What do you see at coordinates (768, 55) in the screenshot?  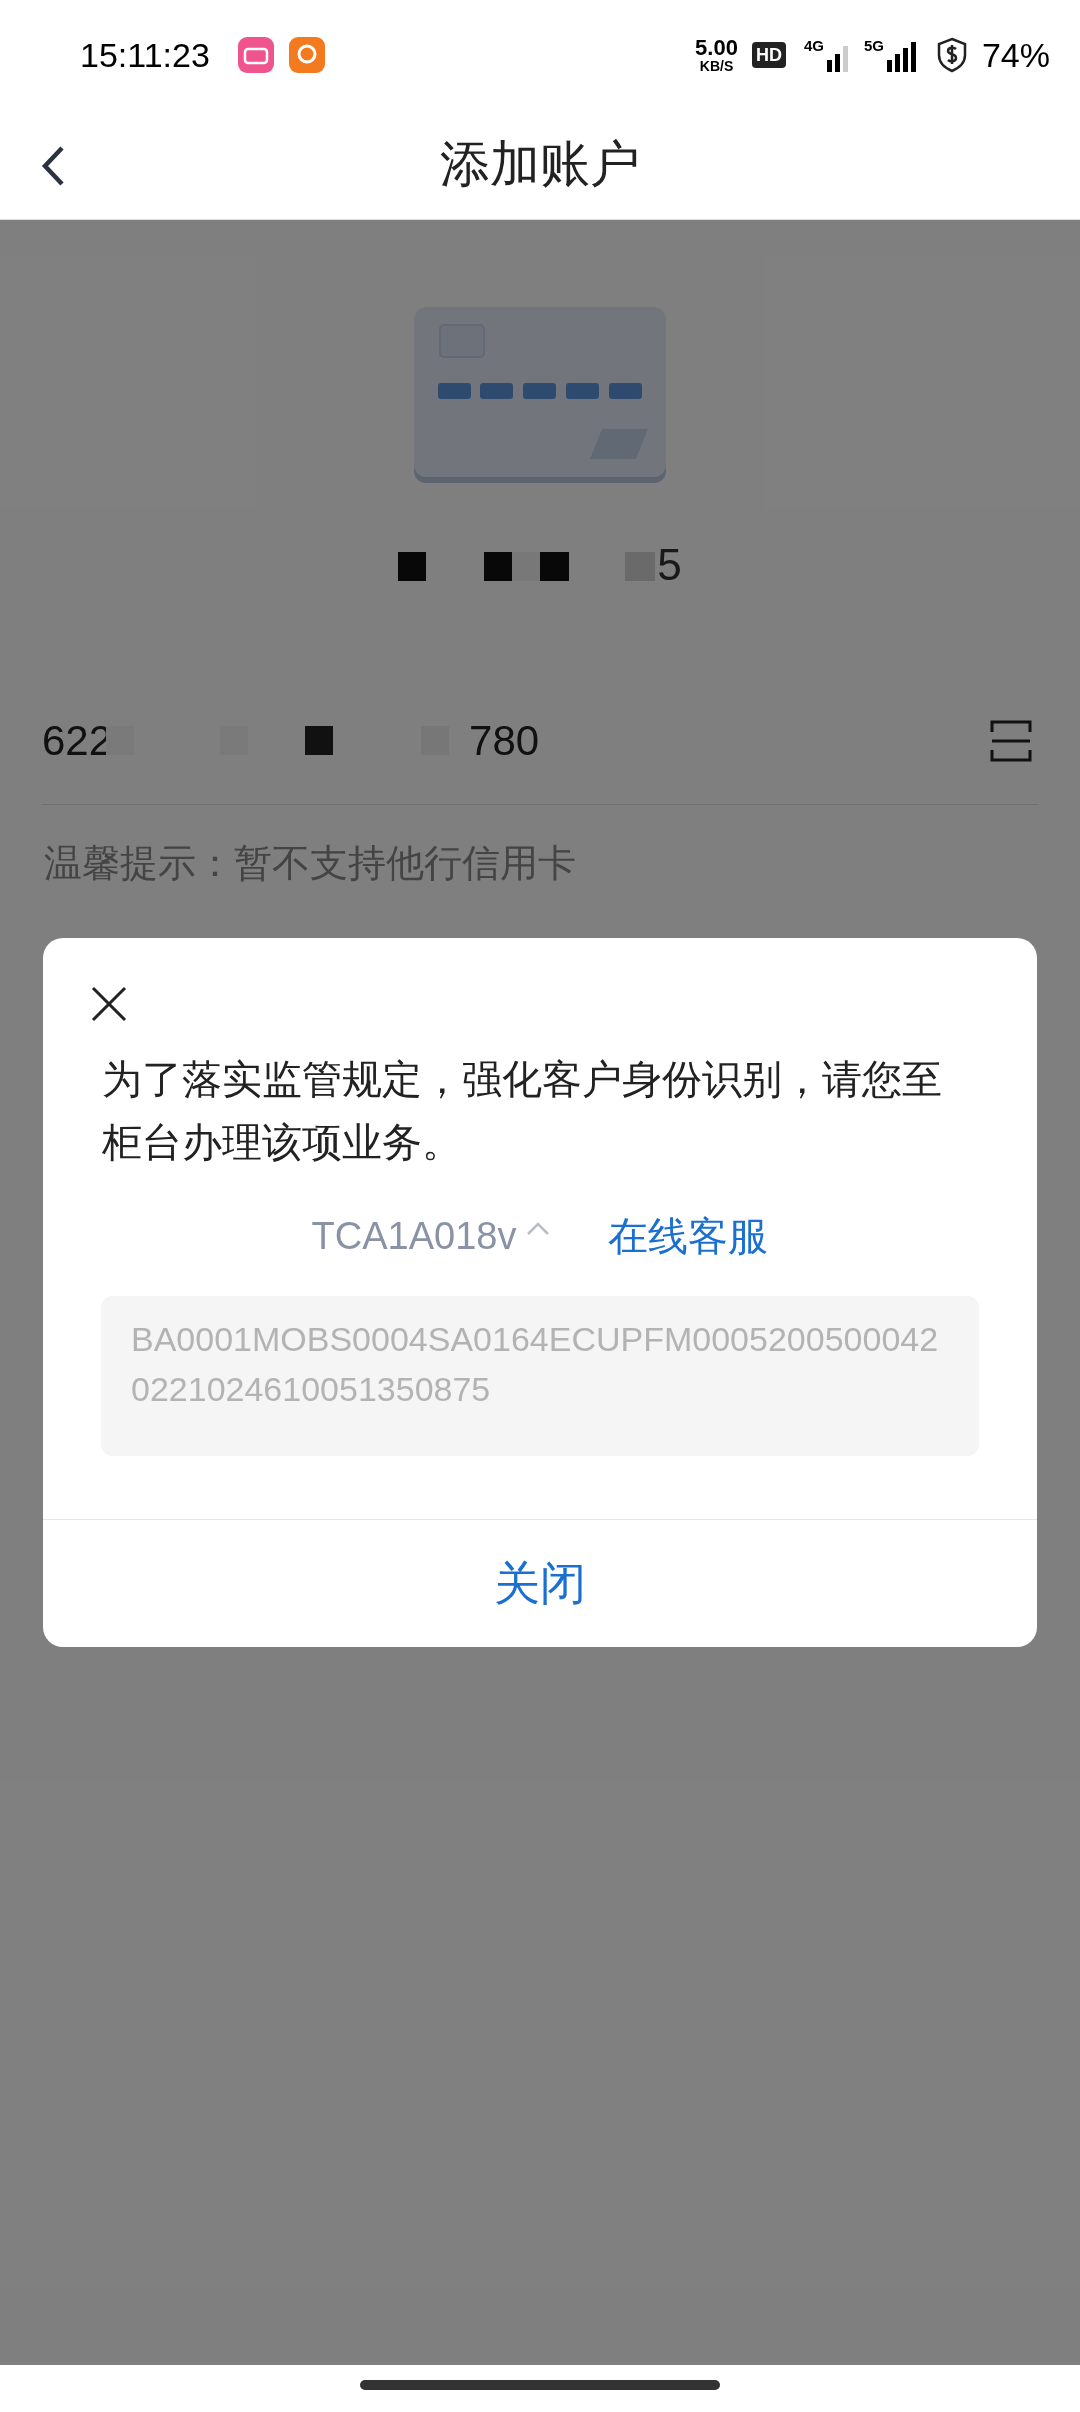 I see `hd-badge: HD` at bounding box center [768, 55].